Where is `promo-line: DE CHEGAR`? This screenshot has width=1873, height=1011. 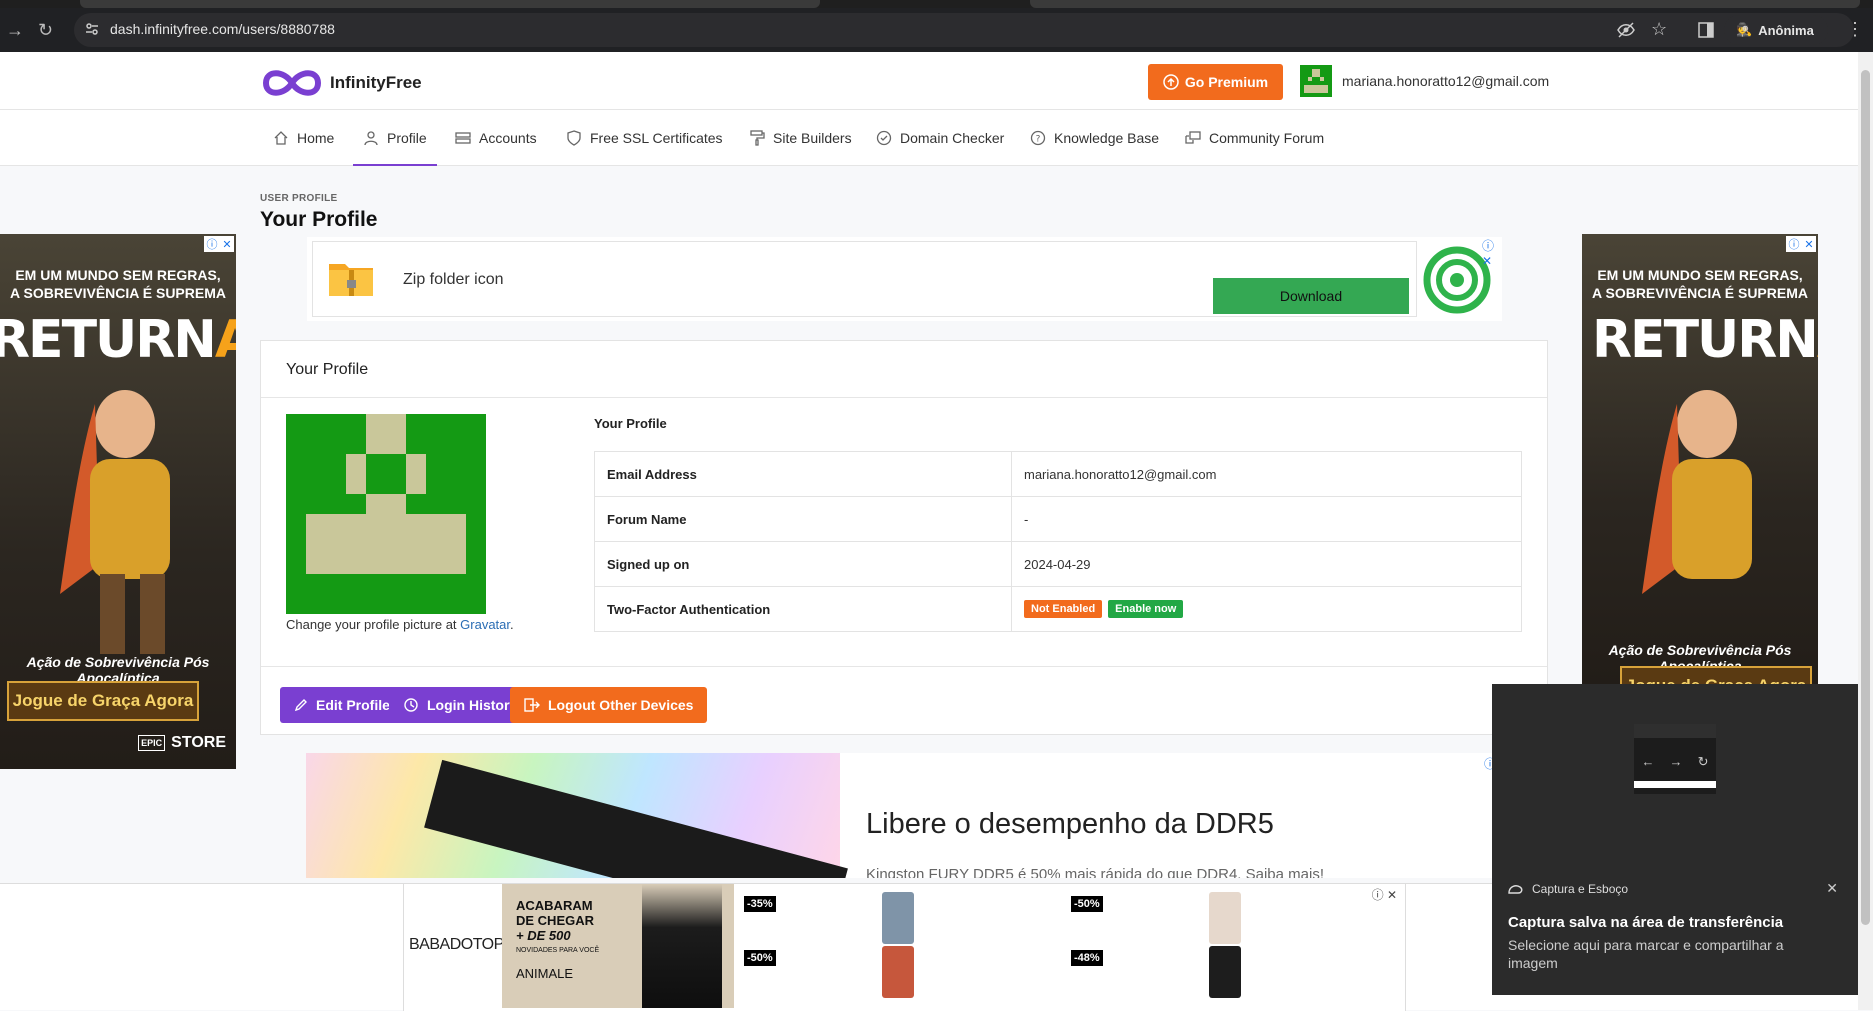
promo-line: DE CHEGAR is located at coordinates (555, 920).